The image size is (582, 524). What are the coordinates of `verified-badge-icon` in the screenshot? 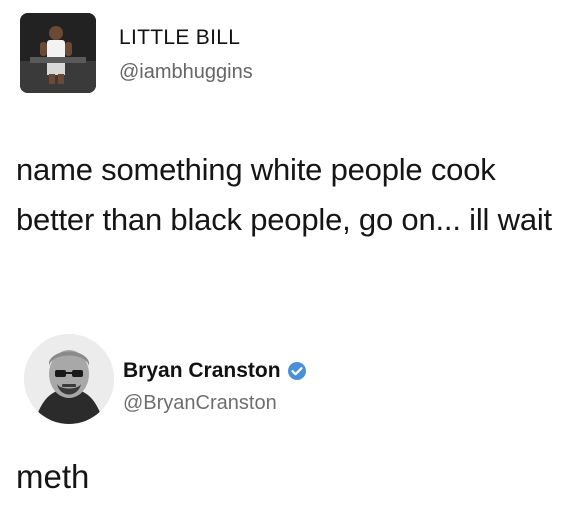 It's located at (297, 371).